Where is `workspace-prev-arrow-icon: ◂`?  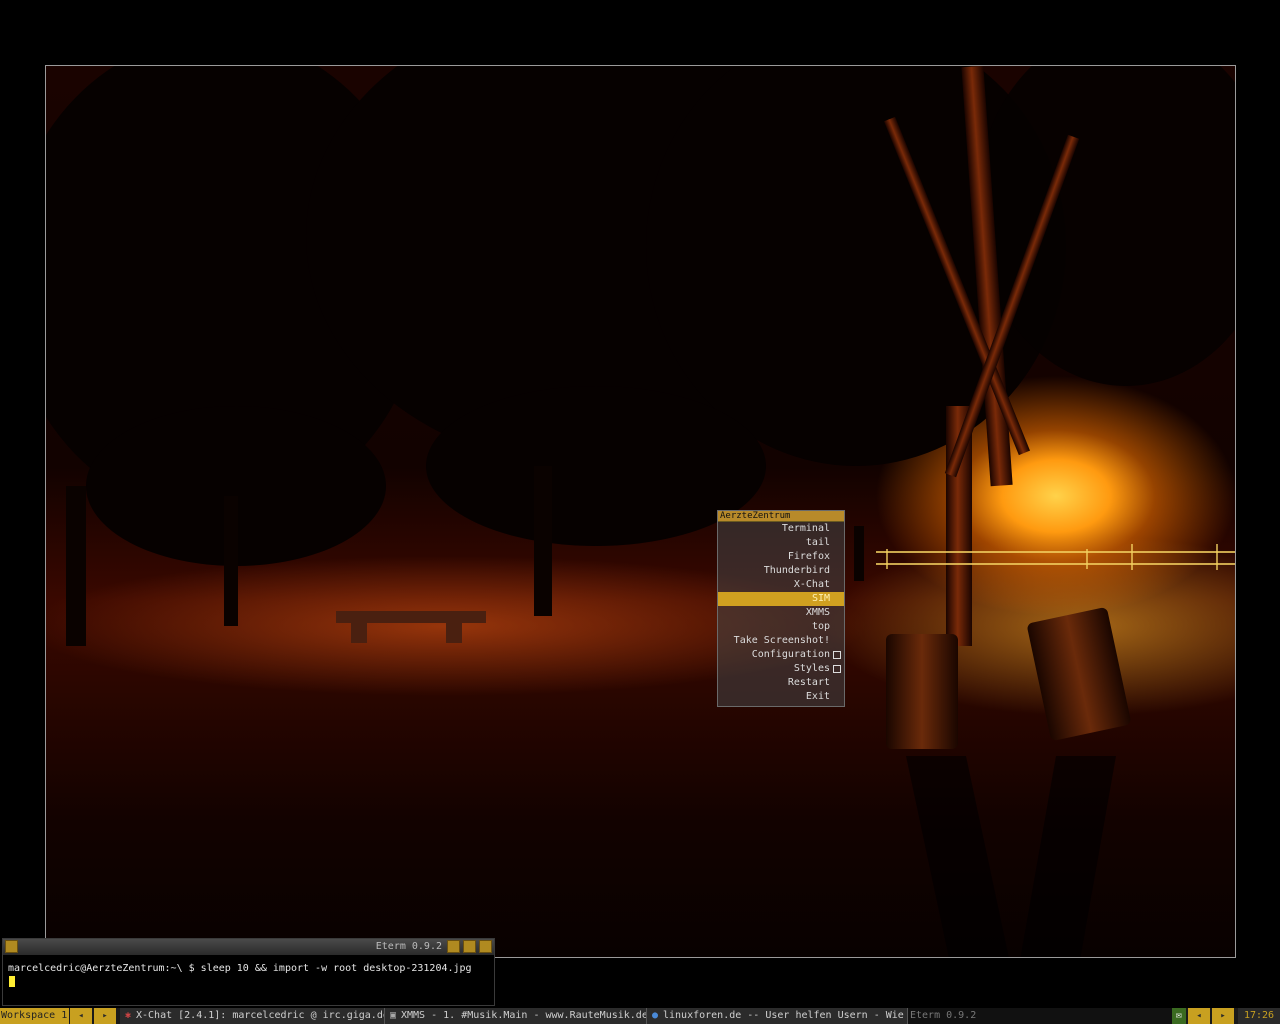
workspace-prev-arrow-icon: ◂ is located at coordinates (81, 1016).